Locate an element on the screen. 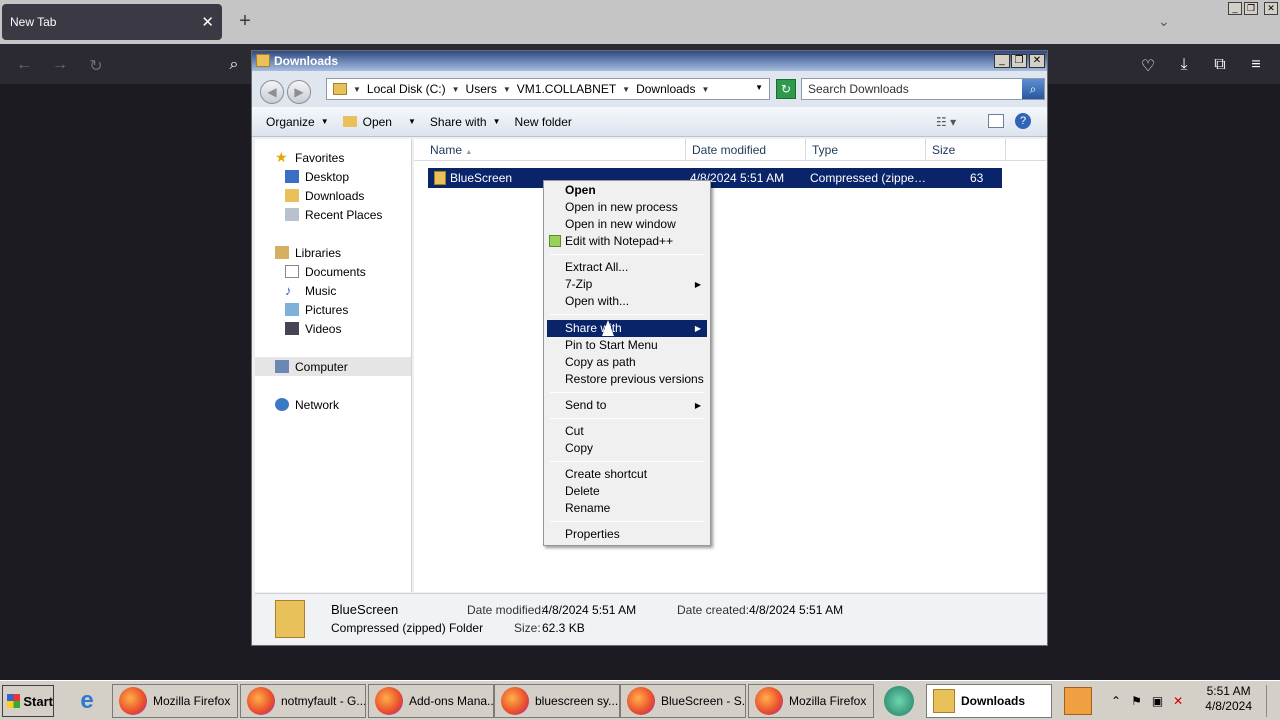 The image size is (1280, 720). nav-pictures: Pictures is located at coordinates (316, 309).